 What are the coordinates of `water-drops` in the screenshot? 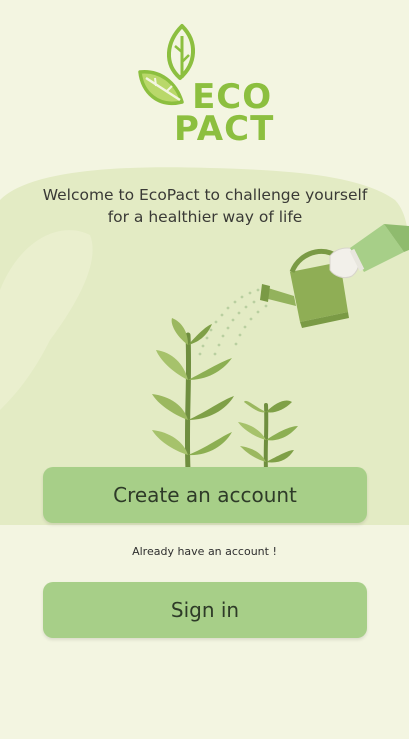 It's located at (233, 322).